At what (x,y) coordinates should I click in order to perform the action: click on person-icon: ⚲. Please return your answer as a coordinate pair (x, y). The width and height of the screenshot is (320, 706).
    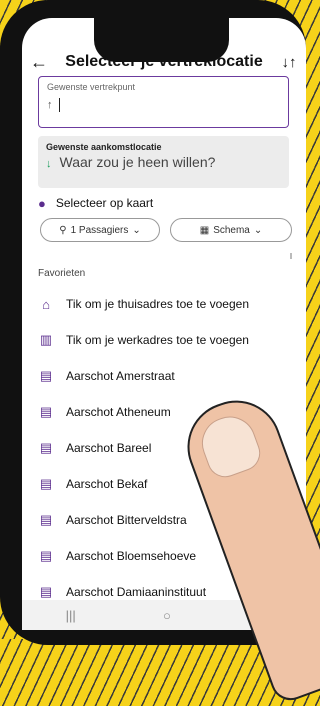
    Looking at the image, I should click on (63, 230).